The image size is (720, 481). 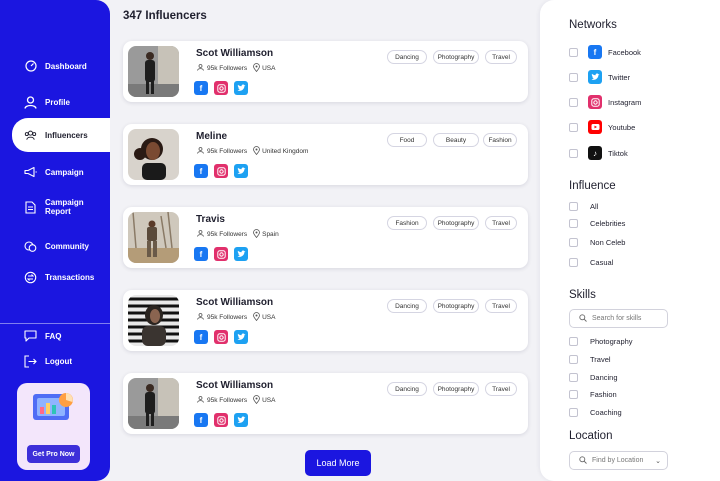 I want to click on skill-option: Travel, so click(x=590, y=359).